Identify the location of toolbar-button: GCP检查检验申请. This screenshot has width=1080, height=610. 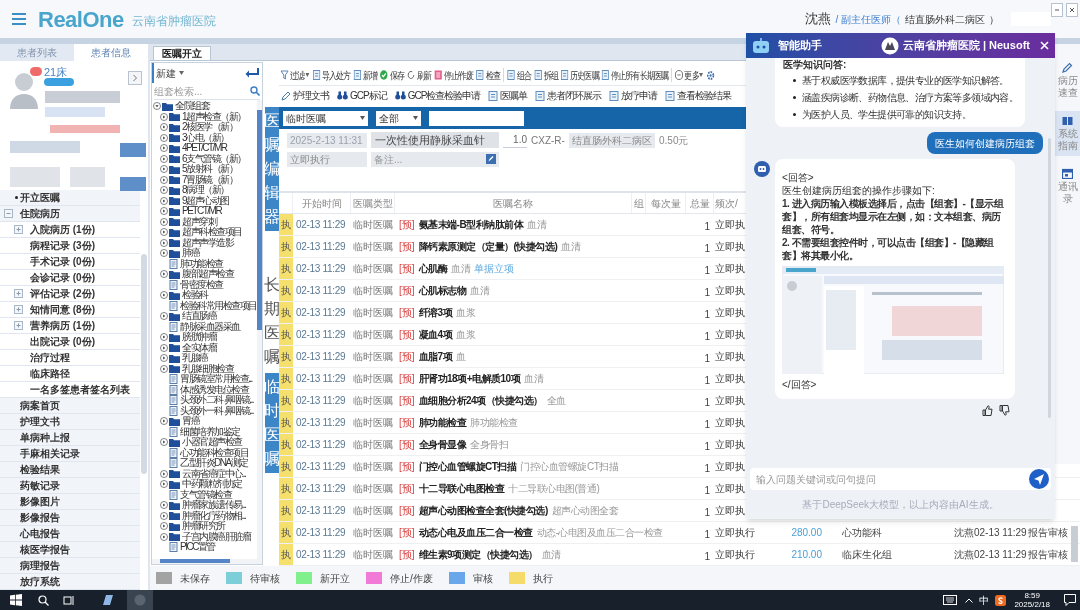
(437, 95).